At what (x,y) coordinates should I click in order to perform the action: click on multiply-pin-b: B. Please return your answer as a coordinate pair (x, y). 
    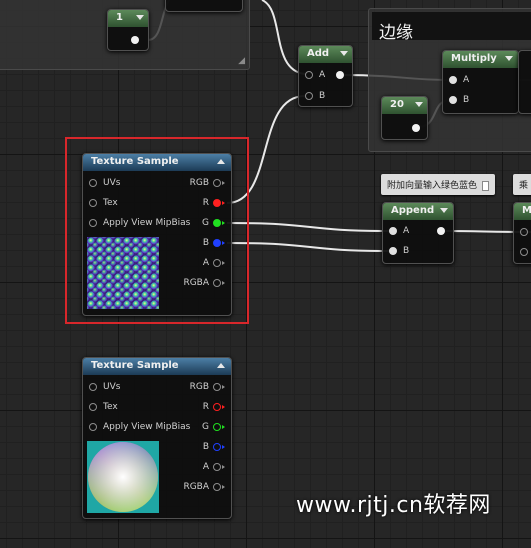
    Looking at the image, I should click on (459, 100).